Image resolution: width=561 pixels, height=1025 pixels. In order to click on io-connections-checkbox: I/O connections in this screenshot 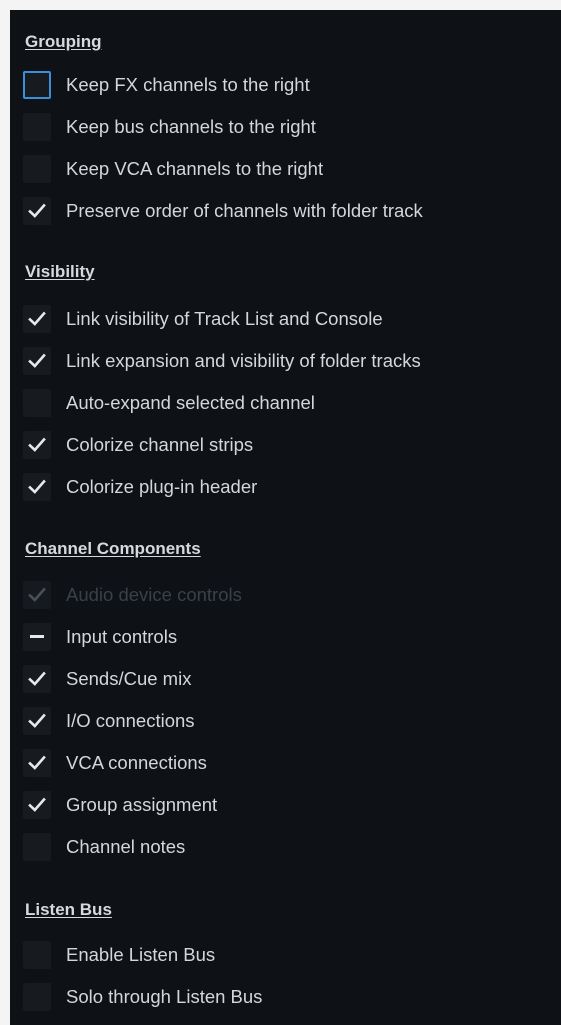, I will do `click(285, 721)`.